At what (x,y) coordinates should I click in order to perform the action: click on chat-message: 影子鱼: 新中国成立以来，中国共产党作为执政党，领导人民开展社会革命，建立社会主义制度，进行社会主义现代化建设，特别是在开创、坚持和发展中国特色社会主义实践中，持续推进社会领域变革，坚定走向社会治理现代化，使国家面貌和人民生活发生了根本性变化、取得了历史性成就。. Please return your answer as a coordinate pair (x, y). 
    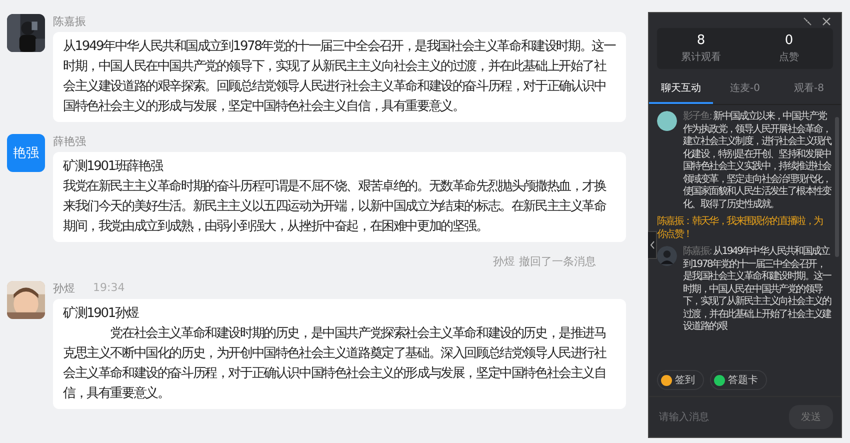
    Looking at the image, I should click on (757, 161).